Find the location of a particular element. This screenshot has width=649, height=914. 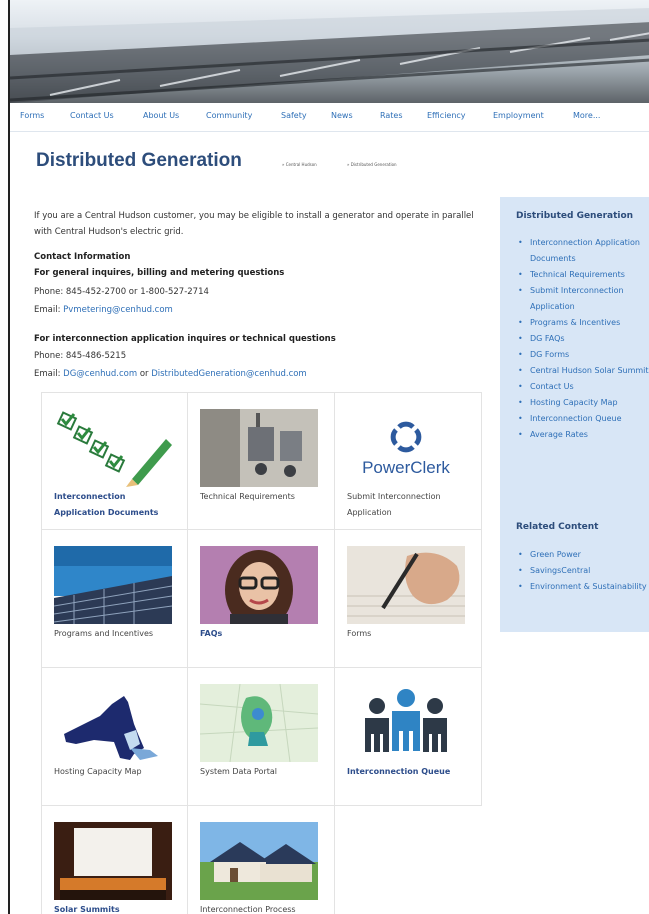

tile-label: System Data Portal is located at coordinates (262, 772).